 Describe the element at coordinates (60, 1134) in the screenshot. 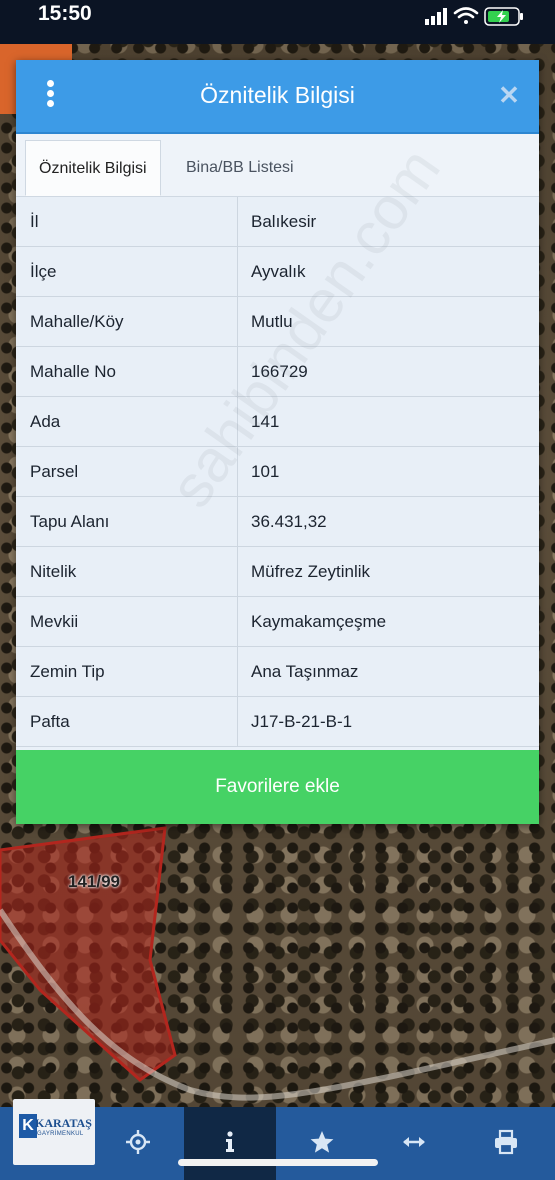

I see `logo-subtext: GAYRİMENKUL` at that location.